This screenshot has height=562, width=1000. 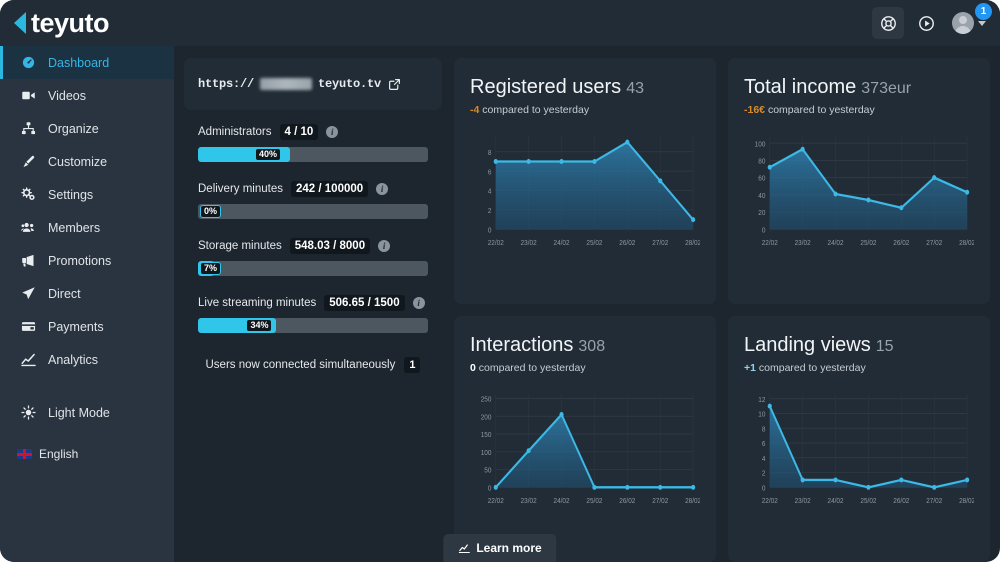 What do you see at coordinates (211, 268) in the screenshot?
I see `quota-percent-label: 7%` at bounding box center [211, 268].